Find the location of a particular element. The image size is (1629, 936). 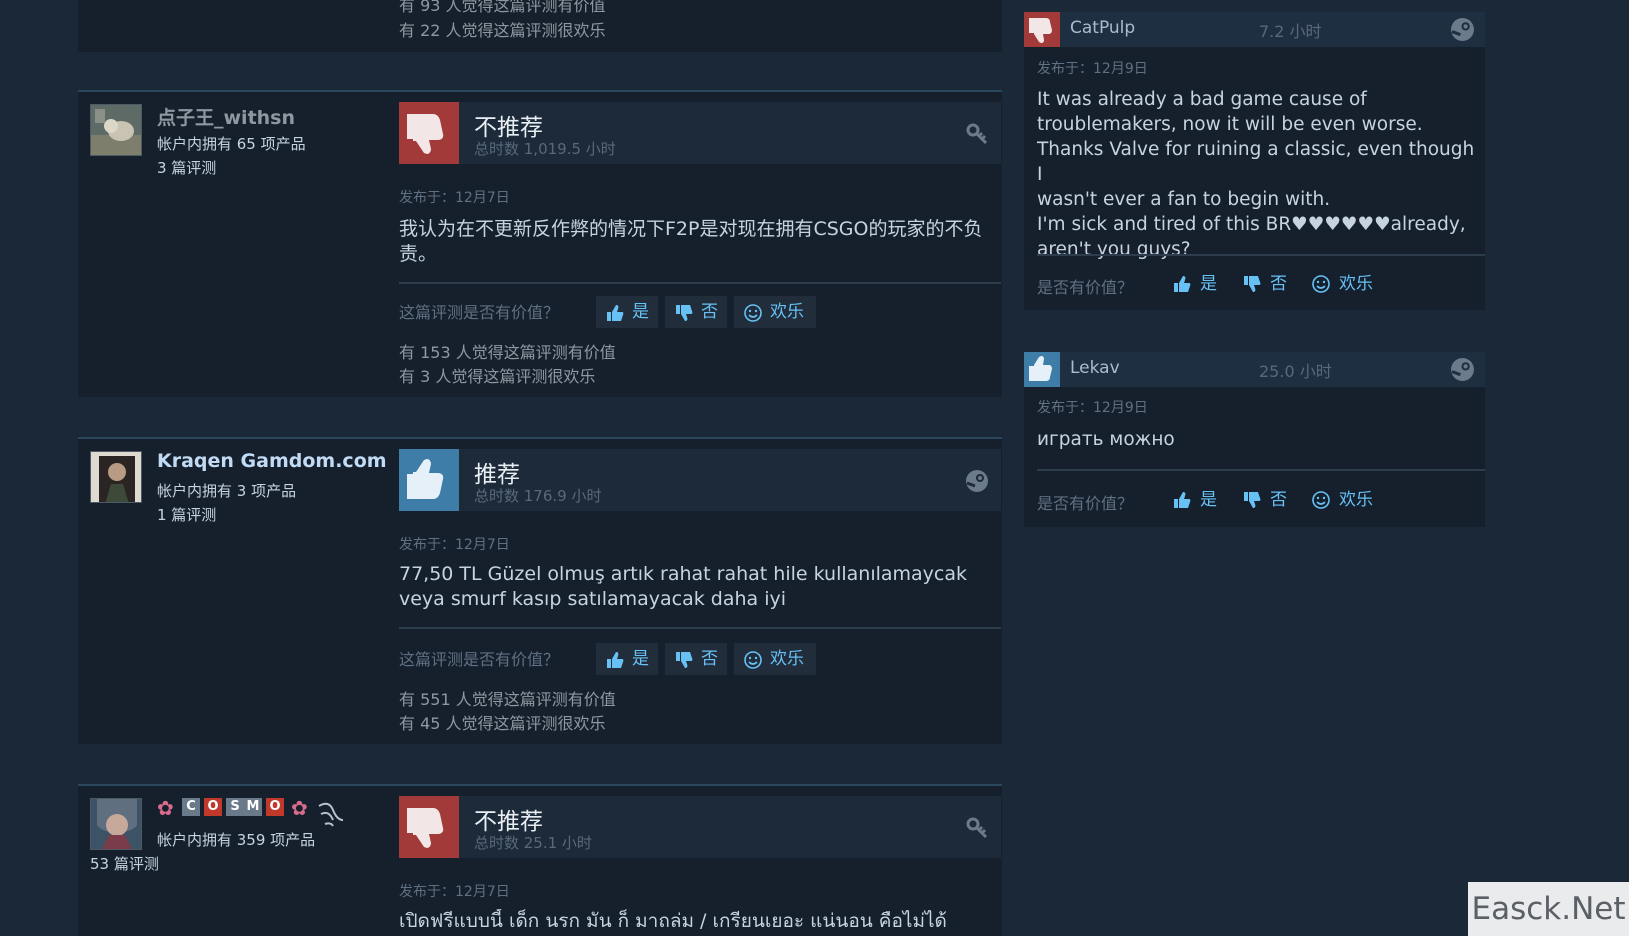

side-review-header: CatPulp 7.2 小时 is located at coordinates (1254, 29).